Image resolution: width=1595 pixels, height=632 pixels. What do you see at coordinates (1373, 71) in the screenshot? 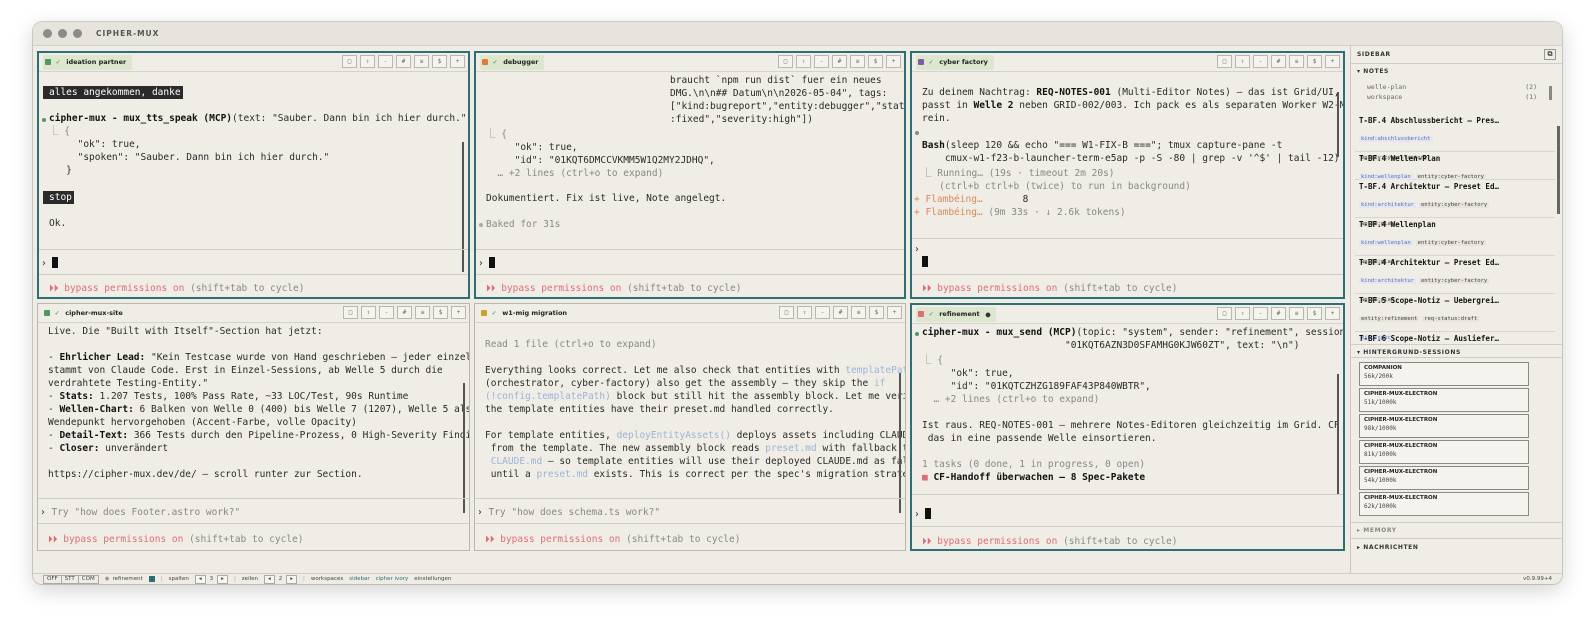
I see `notes-section-header: ▾ NOTES` at bounding box center [1373, 71].